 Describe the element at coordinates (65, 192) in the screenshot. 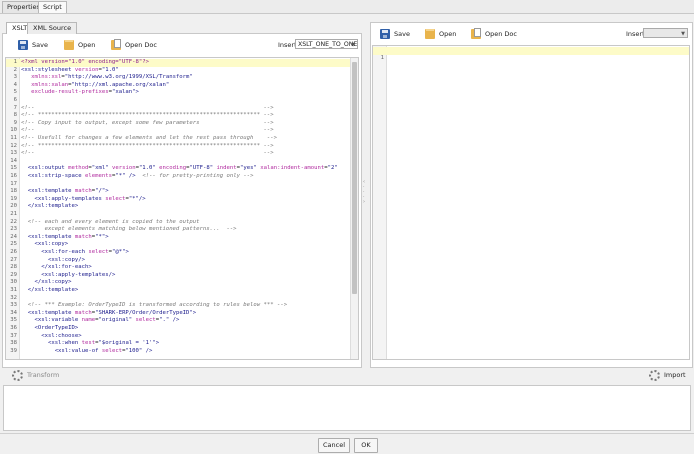

I see `code-text: <xsl:template match="/">` at that location.